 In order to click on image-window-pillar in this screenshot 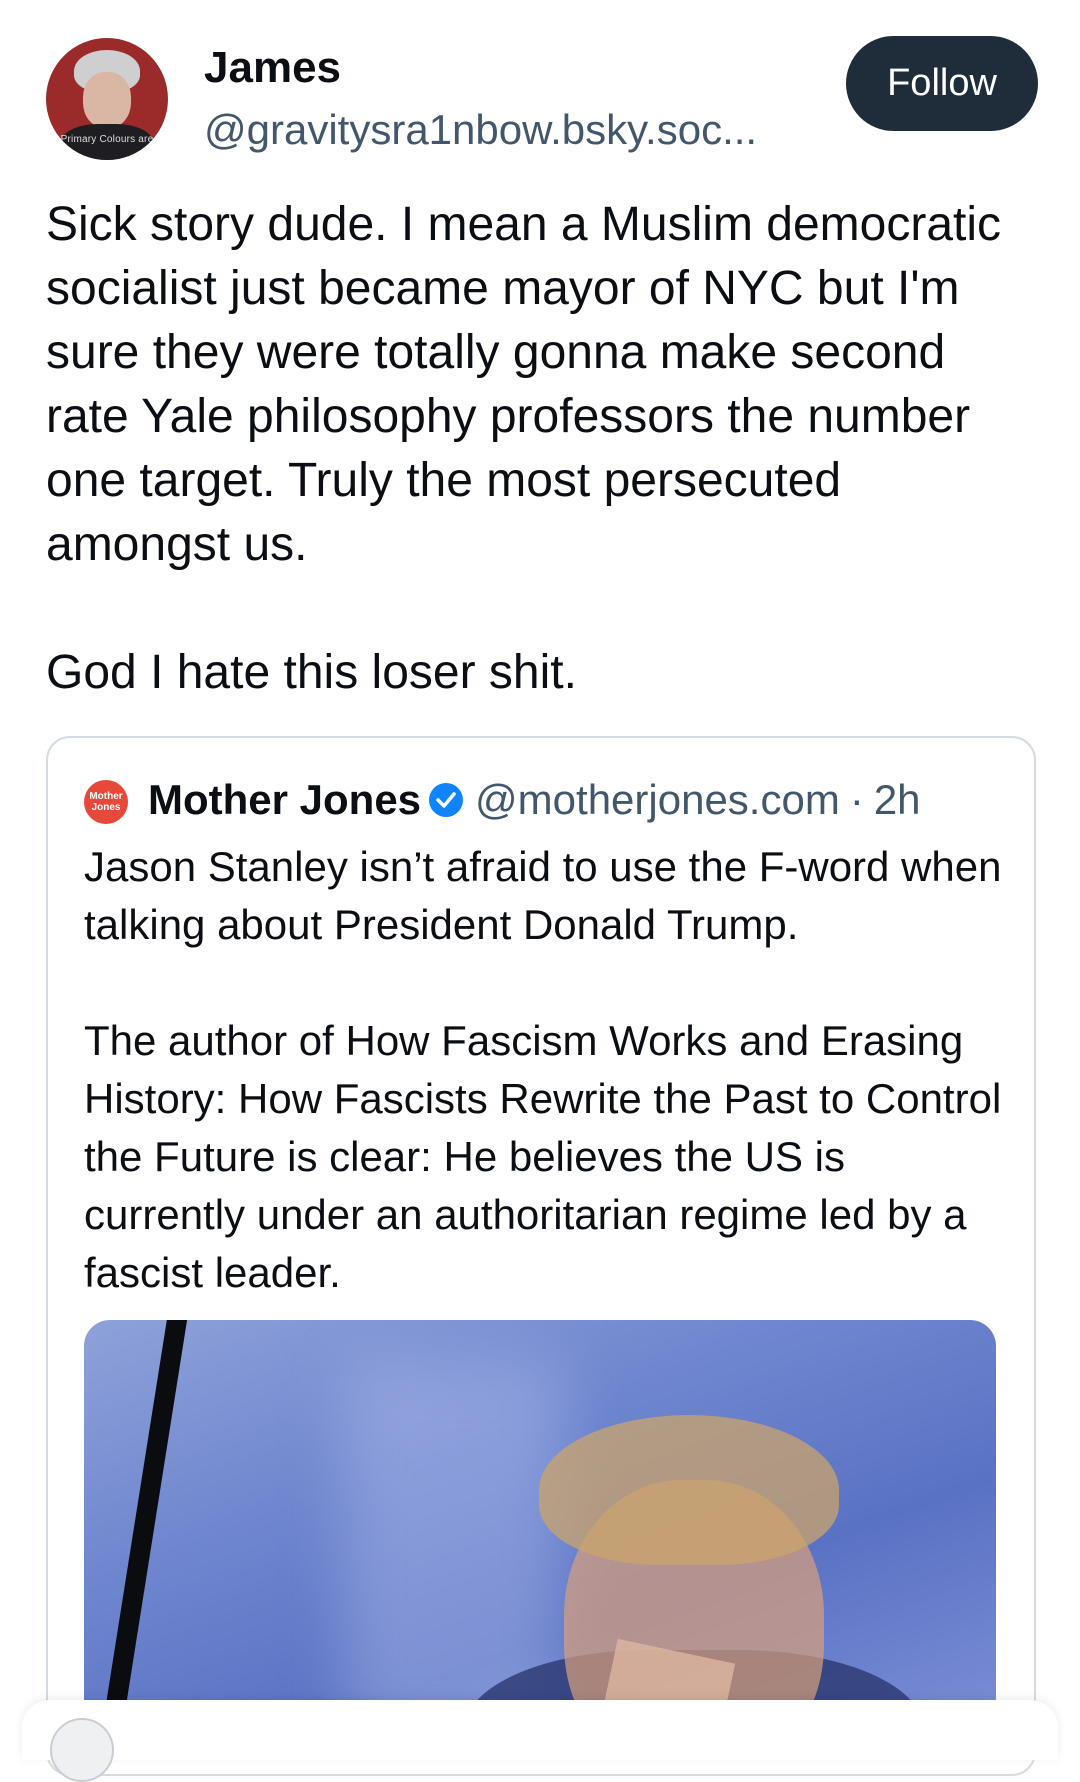, I will do `click(143, 1530)`.